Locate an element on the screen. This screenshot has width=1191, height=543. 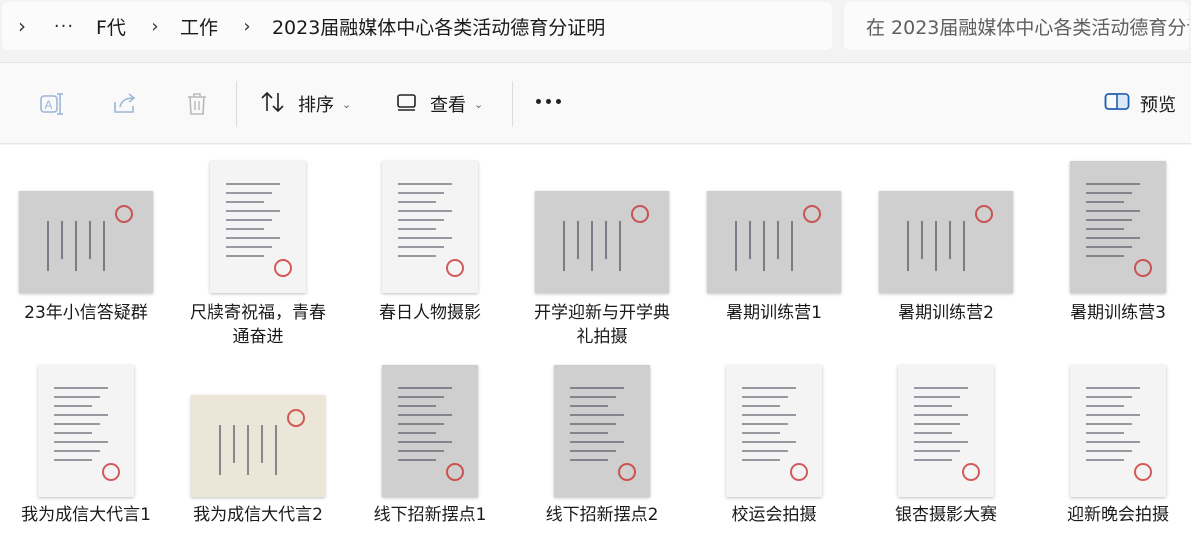
file-name: 迎新晚会拍摄 is located at coordinates (1111, 515).